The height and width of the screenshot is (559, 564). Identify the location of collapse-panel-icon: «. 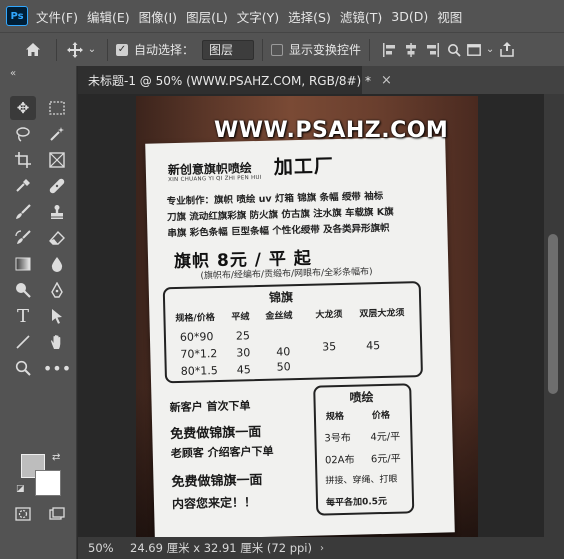
(13, 73).